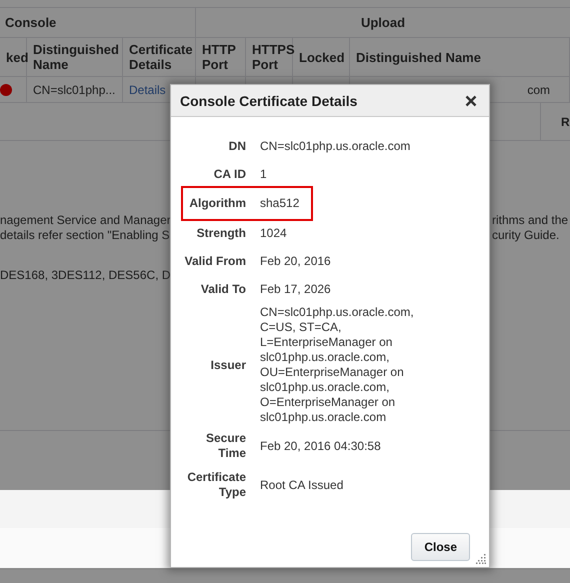 The image size is (570, 583). What do you see at coordinates (526, 235) in the screenshot?
I see `description-text: curity Guide.` at bounding box center [526, 235].